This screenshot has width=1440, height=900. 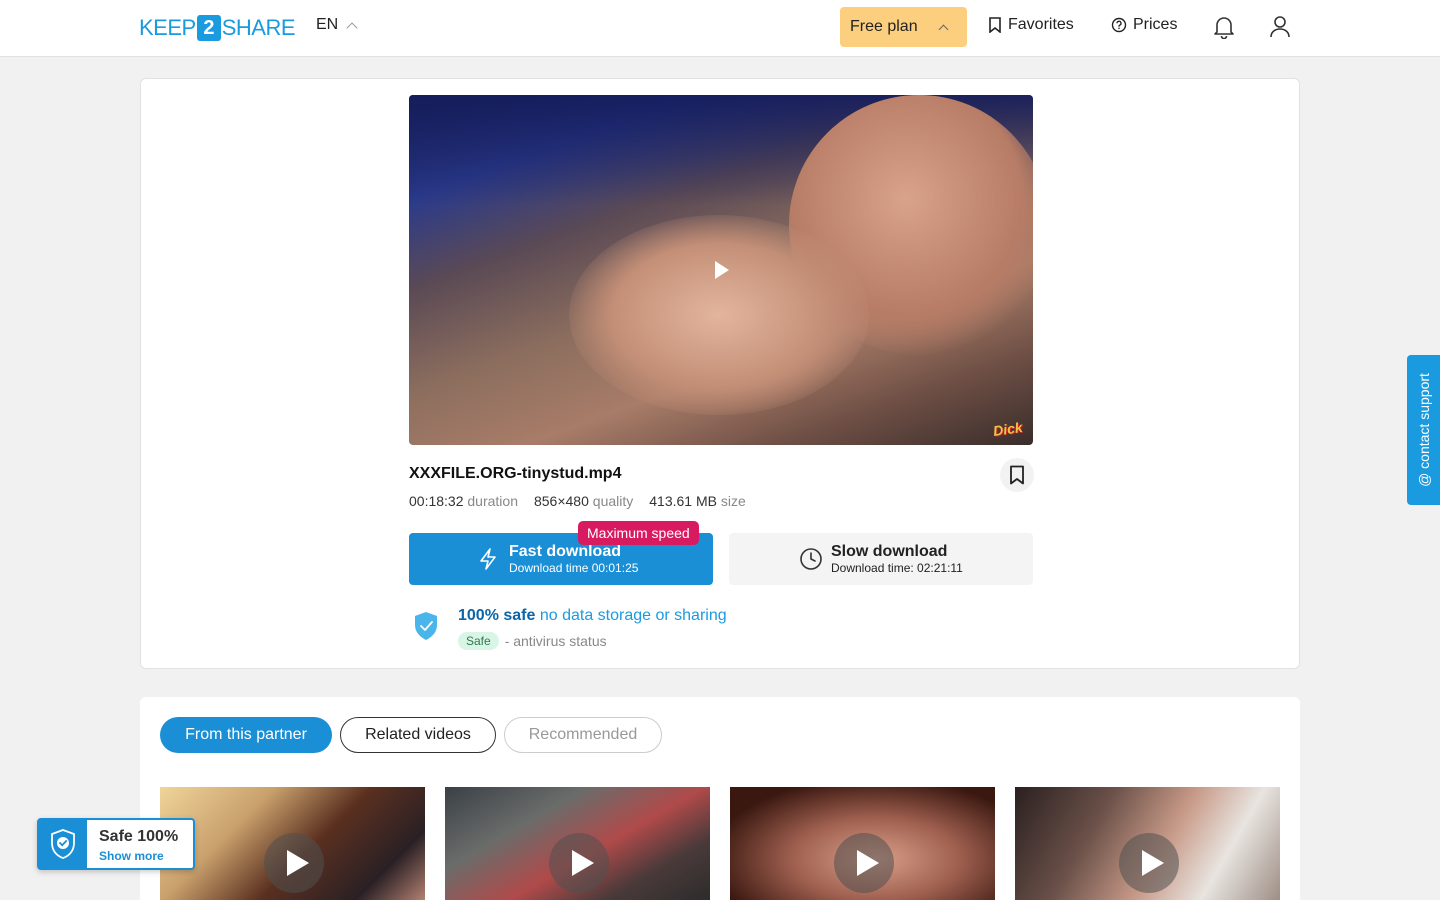 I want to click on user-icon, so click(x=1280, y=27).